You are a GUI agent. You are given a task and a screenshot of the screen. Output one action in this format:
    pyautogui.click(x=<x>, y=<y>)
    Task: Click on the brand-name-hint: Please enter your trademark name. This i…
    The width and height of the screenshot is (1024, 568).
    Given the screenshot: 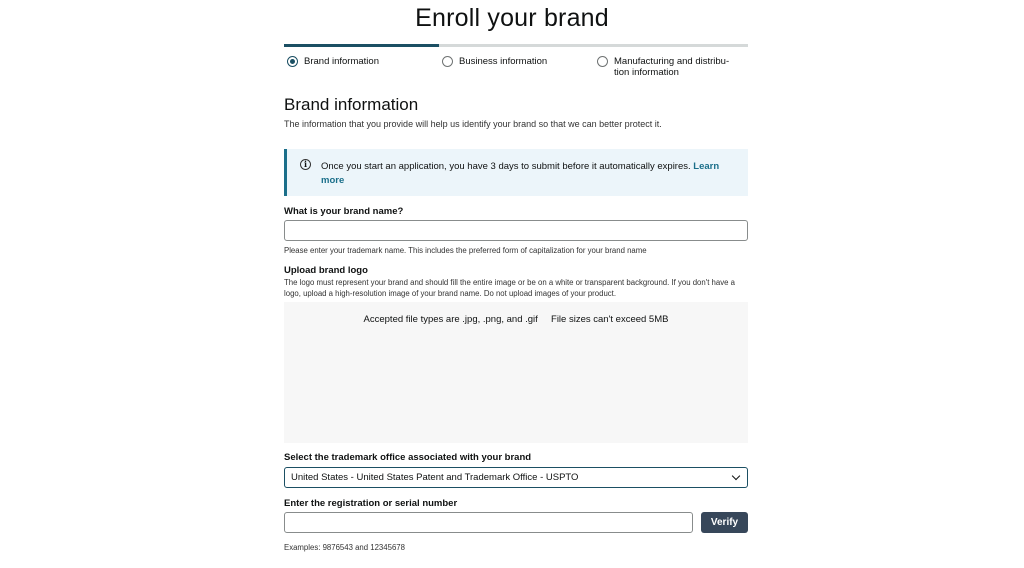 What is the action you would take?
    pyautogui.click(x=465, y=250)
    